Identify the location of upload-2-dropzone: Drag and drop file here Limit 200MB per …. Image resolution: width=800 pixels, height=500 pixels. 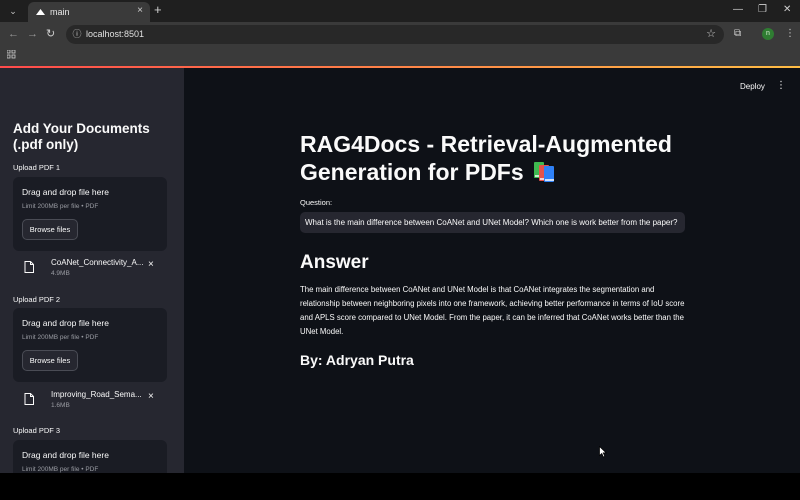
(90, 345).